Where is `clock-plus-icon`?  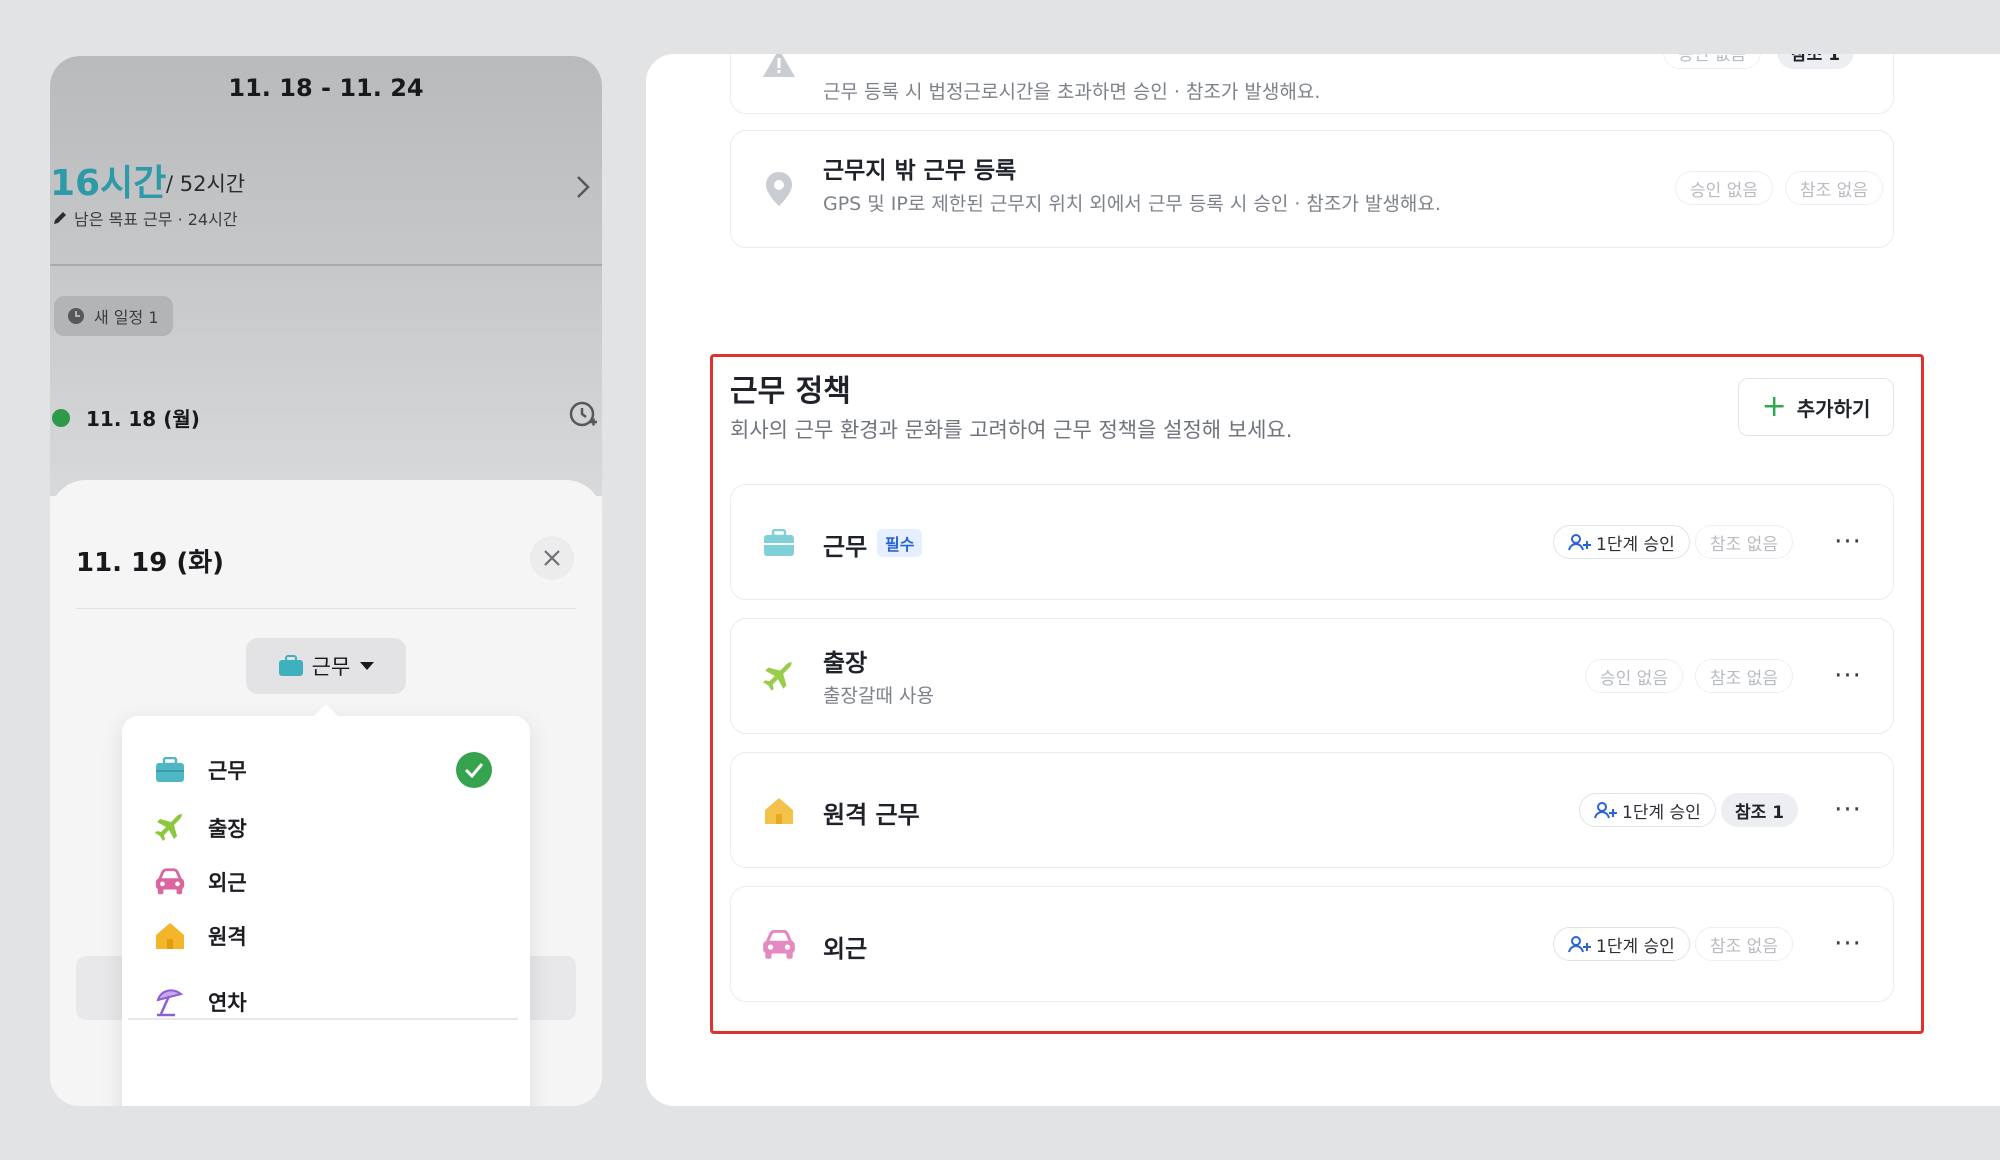
clock-plus-icon is located at coordinates (76, 316).